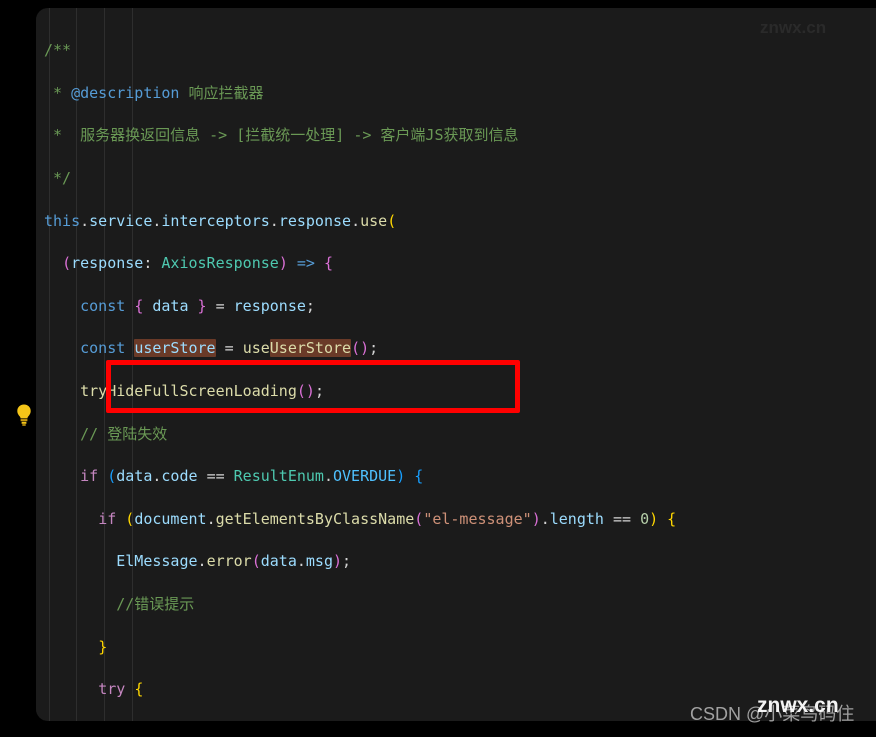 The height and width of the screenshot is (737, 876). Describe the element at coordinates (793, 27) in the screenshot. I see `watermark-top-right: znwx.cn` at that location.